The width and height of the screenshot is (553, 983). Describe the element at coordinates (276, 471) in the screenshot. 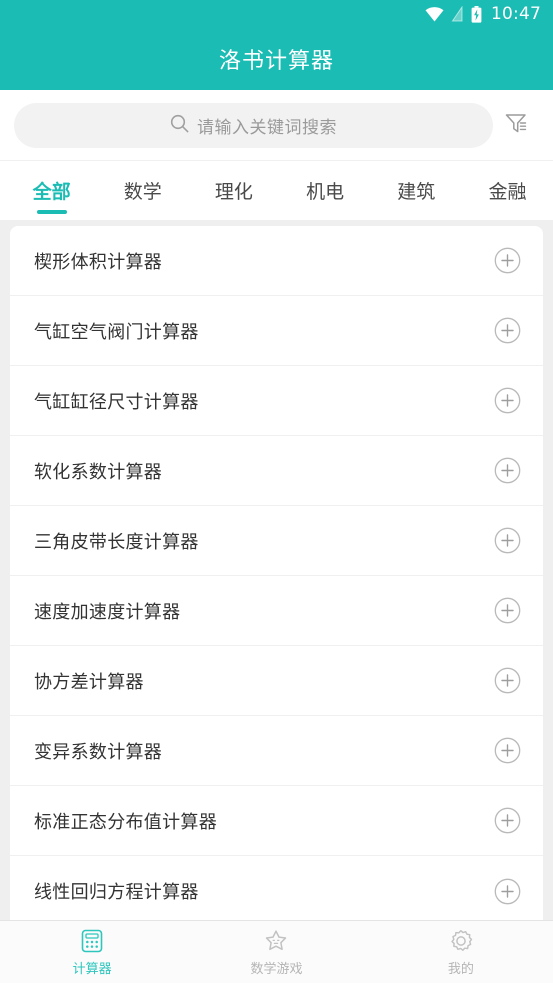

I see `list-item: 软化系数计算器` at that location.